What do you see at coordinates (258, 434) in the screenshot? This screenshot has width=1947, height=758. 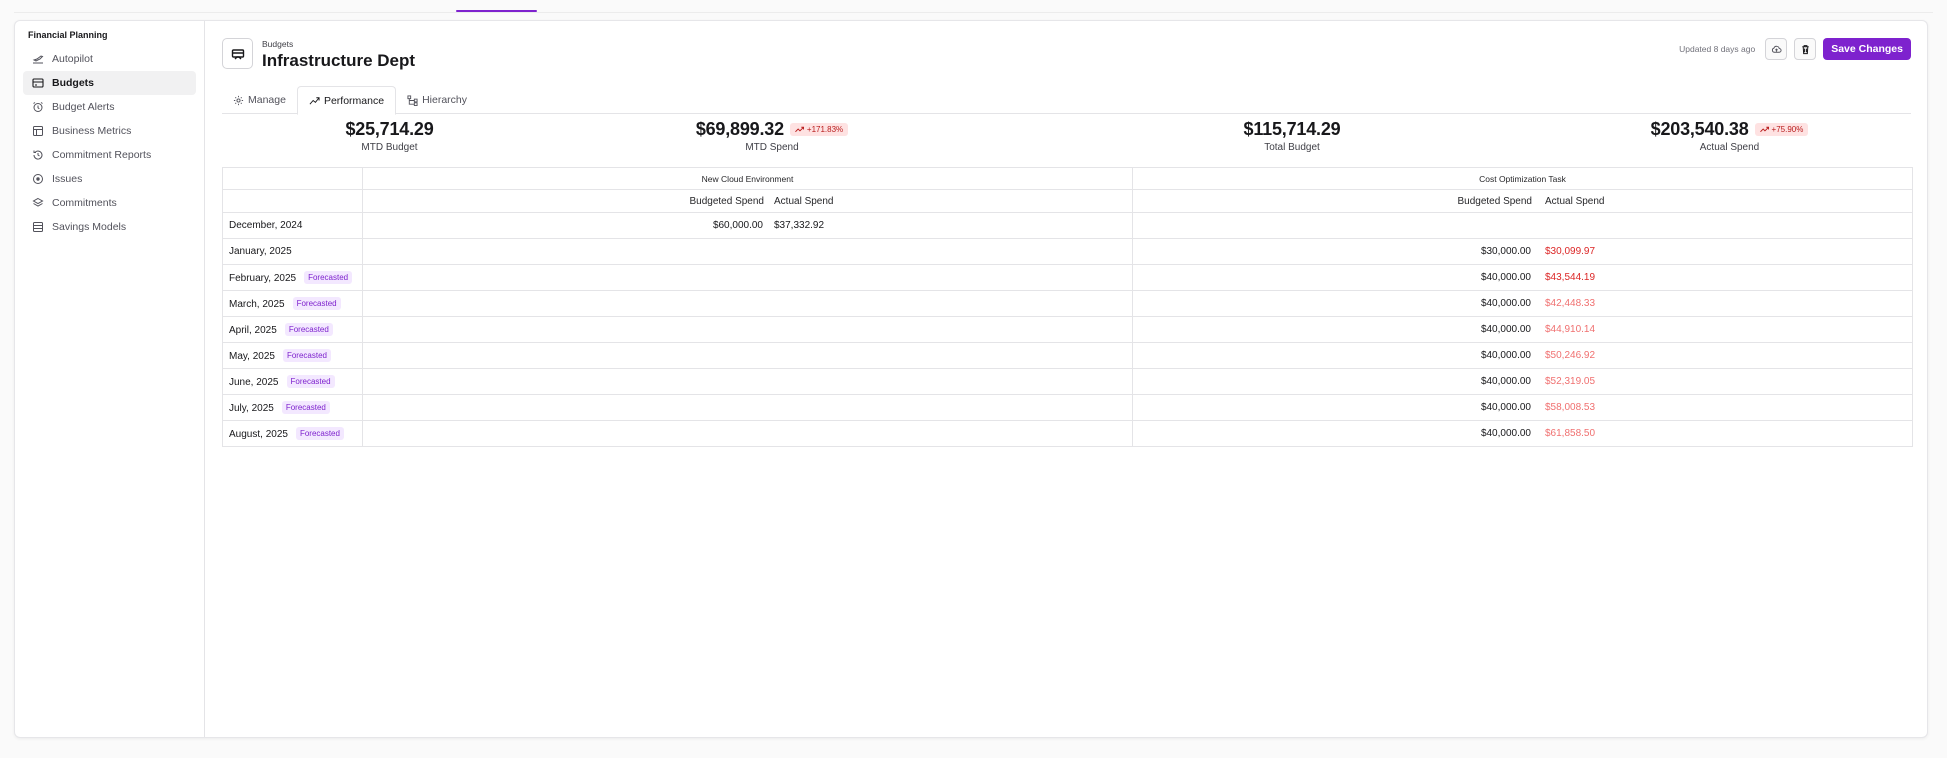 I see `month-label: August, 2025` at bounding box center [258, 434].